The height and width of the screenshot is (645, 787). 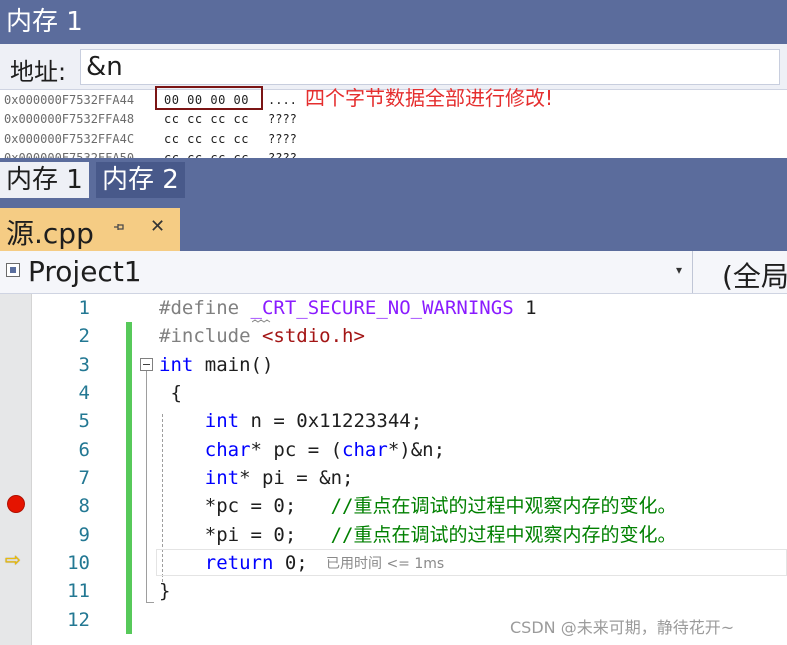 What do you see at coordinates (84, 506) in the screenshot?
I see `line-number: 8` at bounding box center [84, 506].